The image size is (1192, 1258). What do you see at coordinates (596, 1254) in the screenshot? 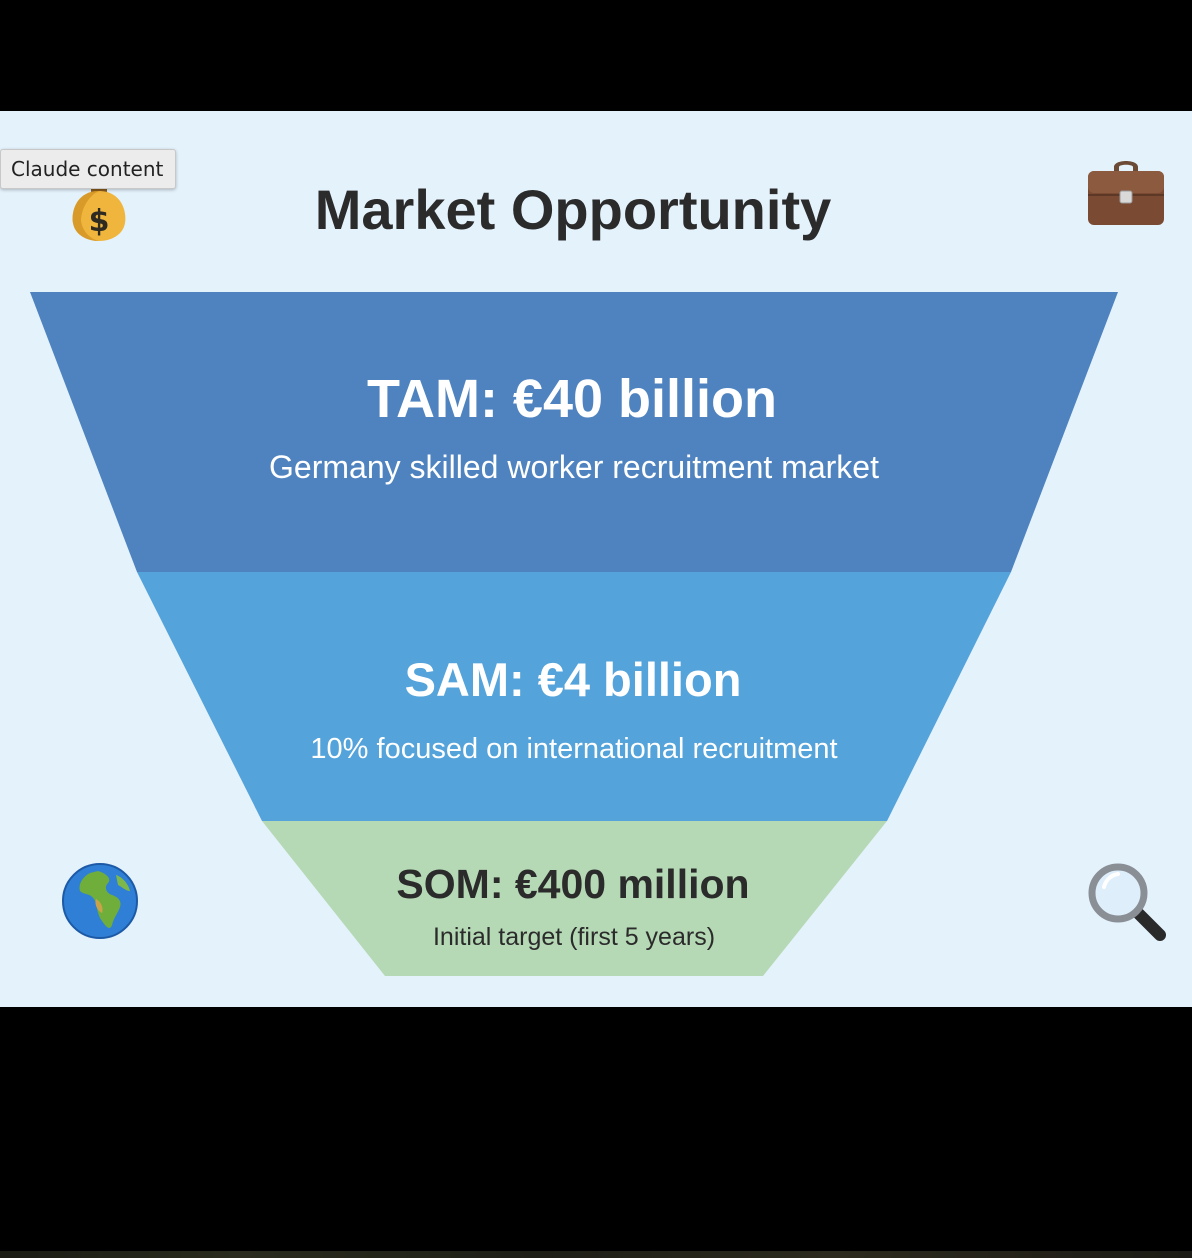
I see `background-strip` at bounding box center [596, 1254].